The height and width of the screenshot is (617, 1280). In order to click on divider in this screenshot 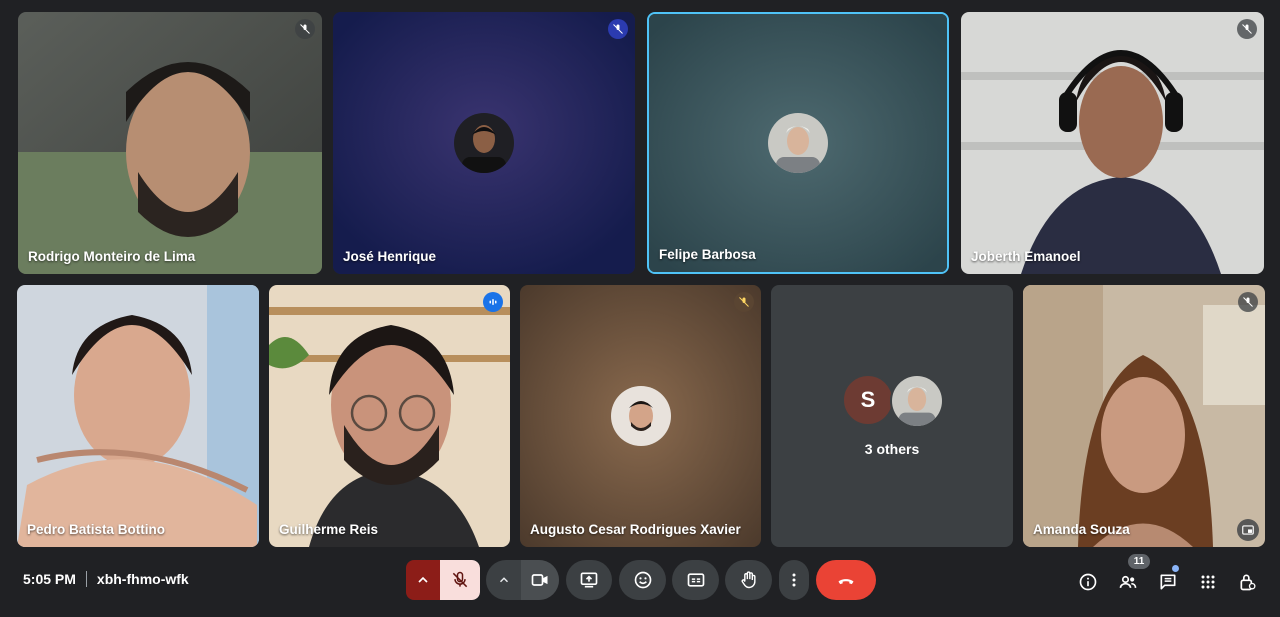, I will do `click(86, 579)`.